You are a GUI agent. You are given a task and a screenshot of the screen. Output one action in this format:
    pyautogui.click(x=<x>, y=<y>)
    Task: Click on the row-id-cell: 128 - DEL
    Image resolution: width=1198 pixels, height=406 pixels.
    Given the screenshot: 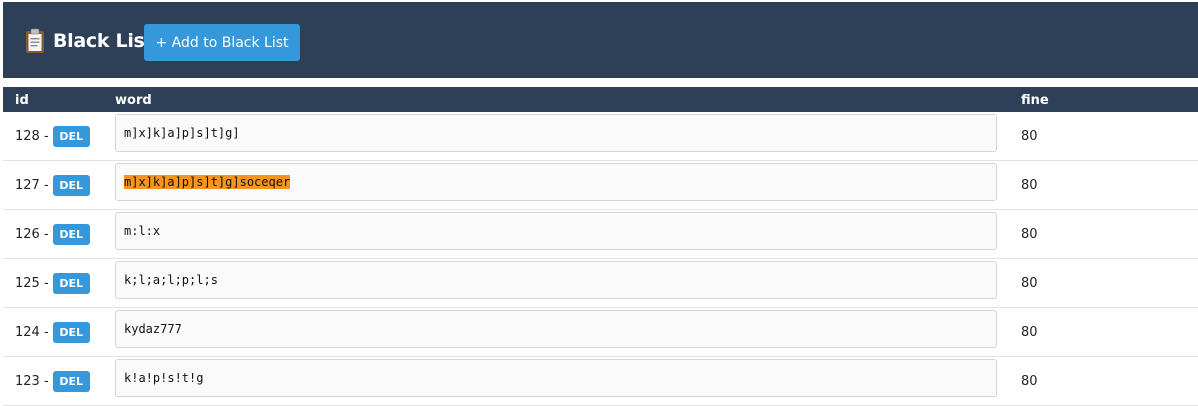 What is the action you would take?
    pyautogui.click(x=52, y=136)
    